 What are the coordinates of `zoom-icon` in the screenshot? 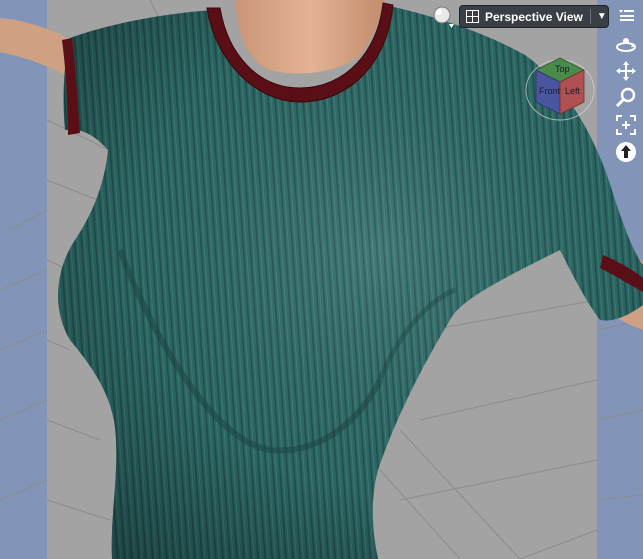 It's located at (625, 97).